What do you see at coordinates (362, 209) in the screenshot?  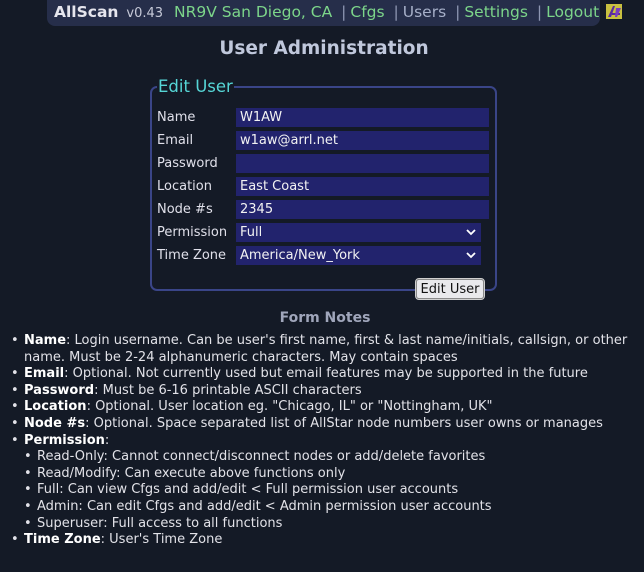 I see `nodes-input: 2345` at bounding box center [362, 209].